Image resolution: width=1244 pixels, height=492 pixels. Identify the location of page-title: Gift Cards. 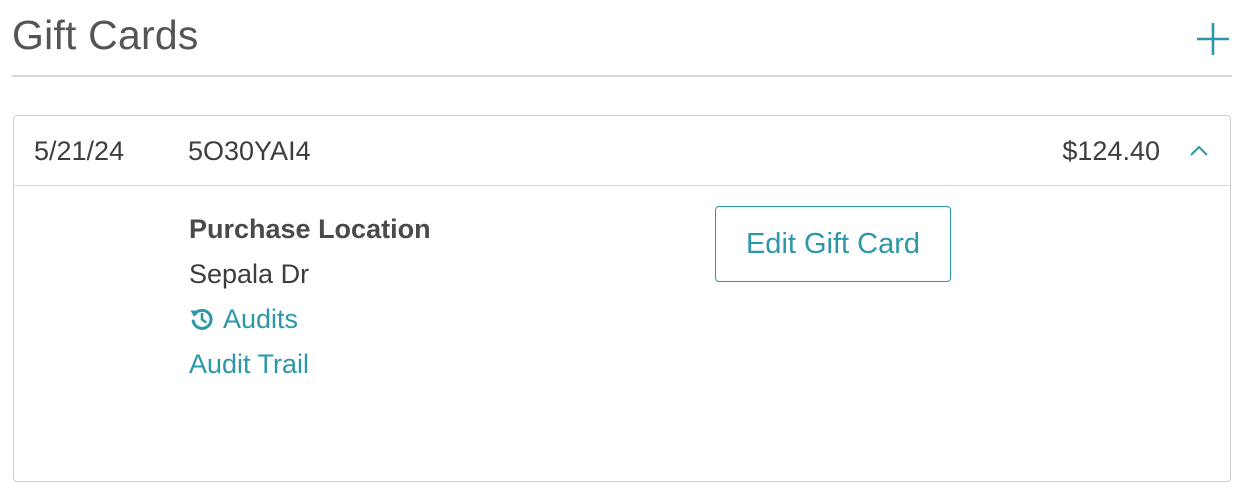
(105, 35).